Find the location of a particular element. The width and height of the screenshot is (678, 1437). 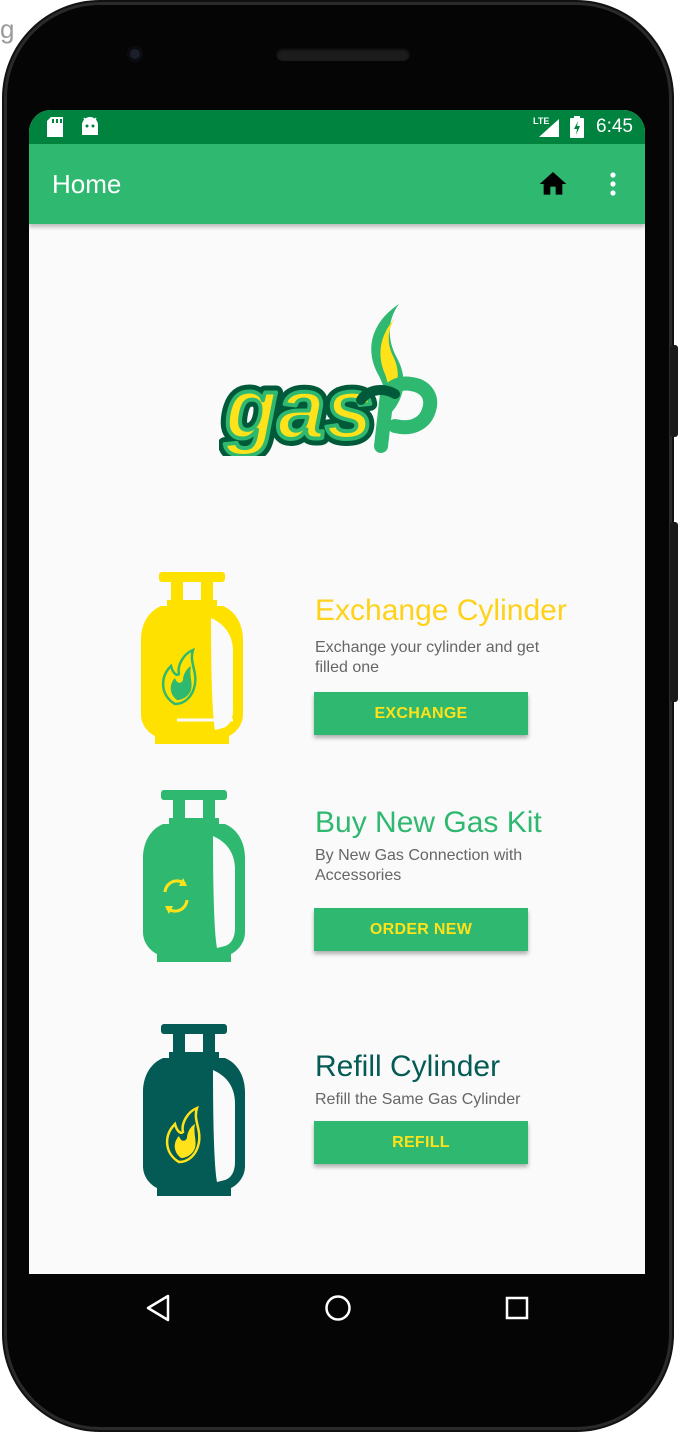

app-bar: Home is located at coordinates (337, 184).